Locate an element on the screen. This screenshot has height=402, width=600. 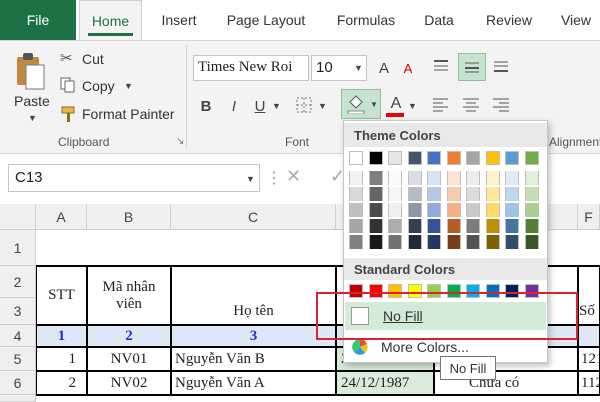
font-color-button: A is located at coordinates (396, 104).